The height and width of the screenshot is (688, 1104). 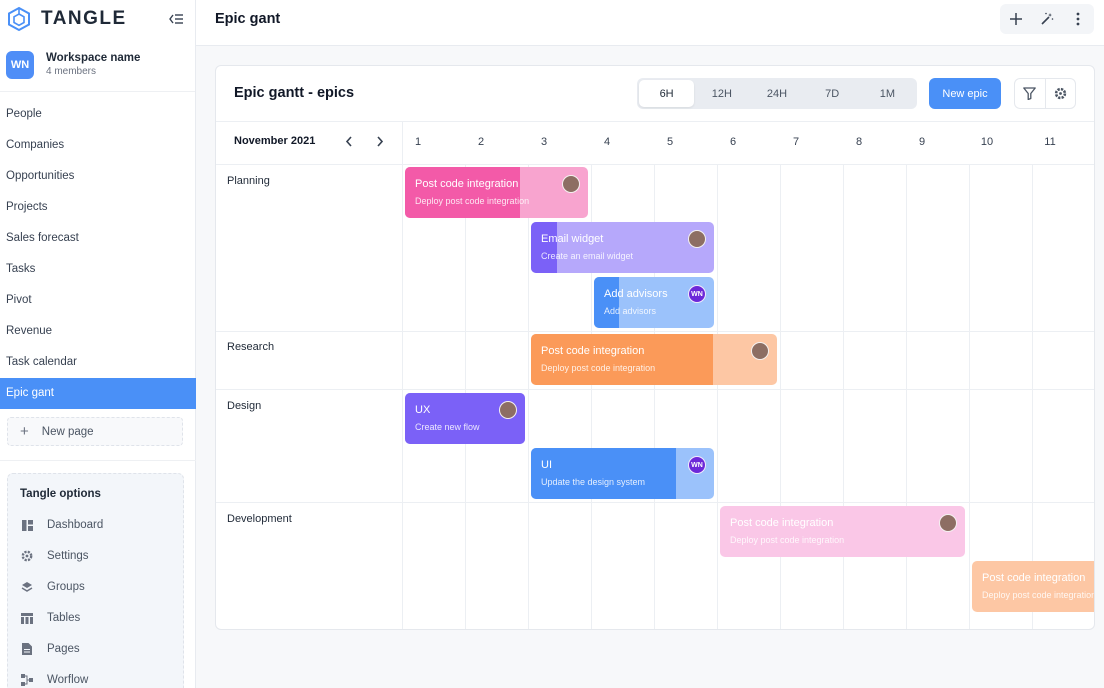 I want to click on next-month-button, so click(x=380, y=141).